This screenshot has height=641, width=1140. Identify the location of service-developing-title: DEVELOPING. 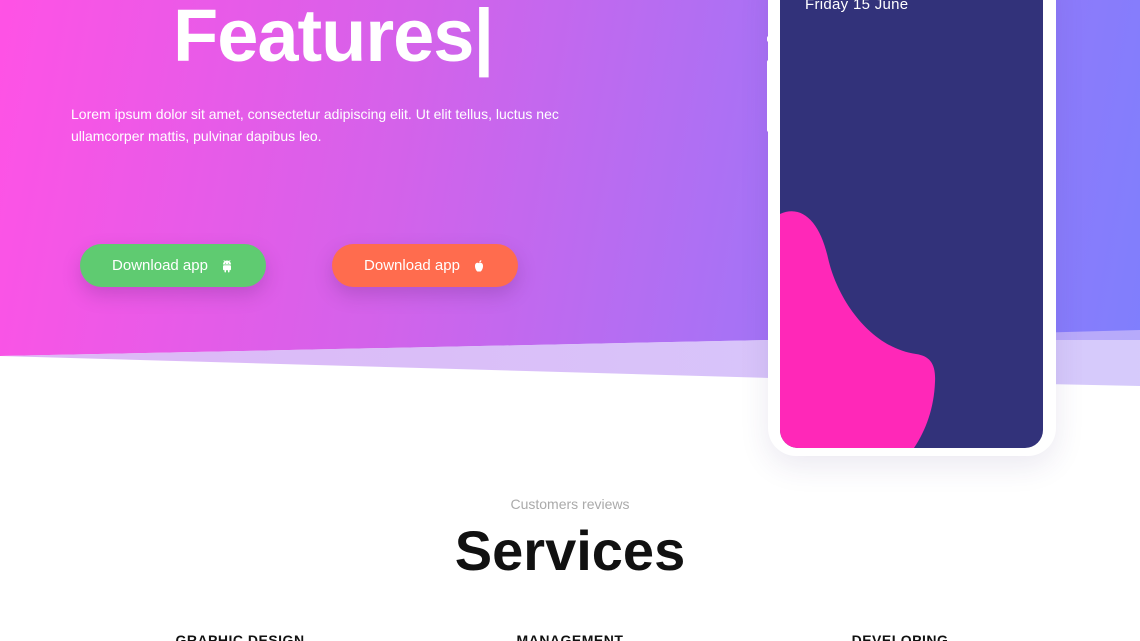
(900, 636).